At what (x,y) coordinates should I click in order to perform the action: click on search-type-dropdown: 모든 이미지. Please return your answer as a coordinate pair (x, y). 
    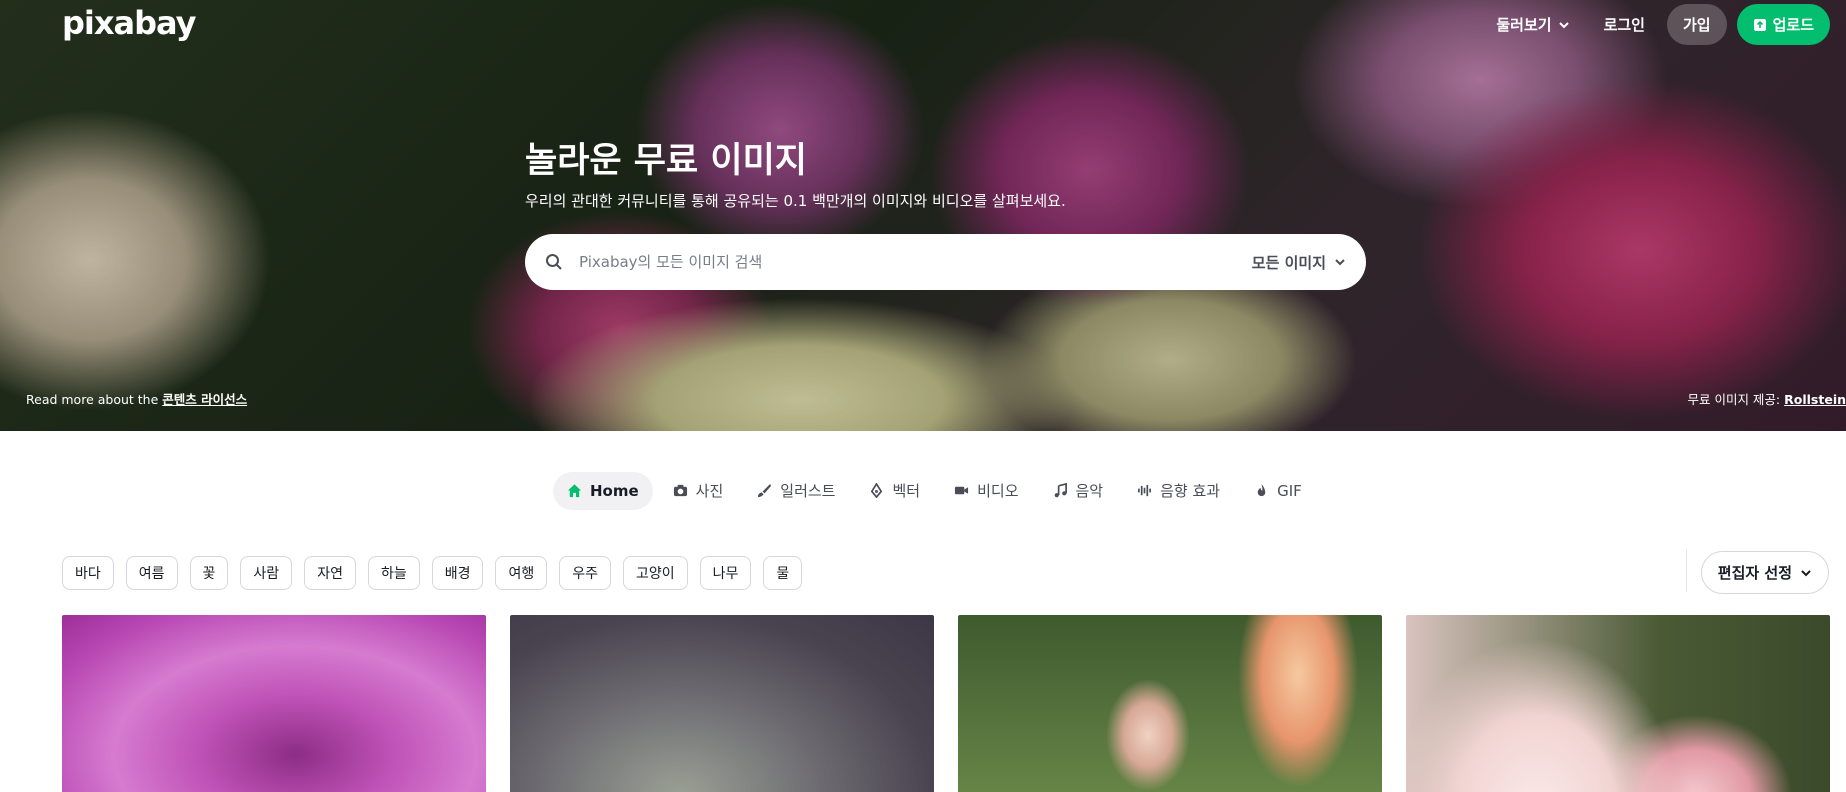
    Looking at the image, I should click on (1299, 262).